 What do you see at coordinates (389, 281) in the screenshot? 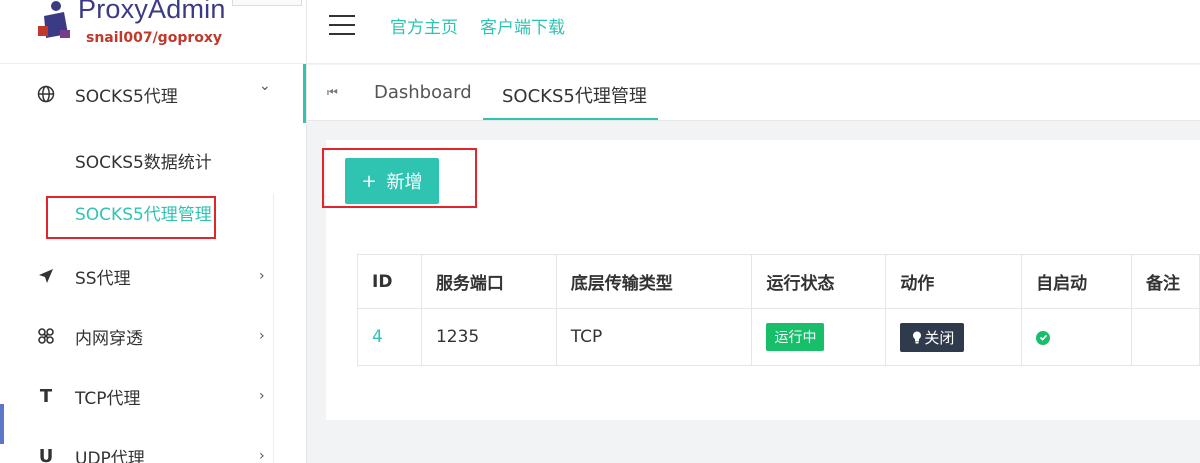
I see `column-header-id: ID` at bounding box center [389, 281].